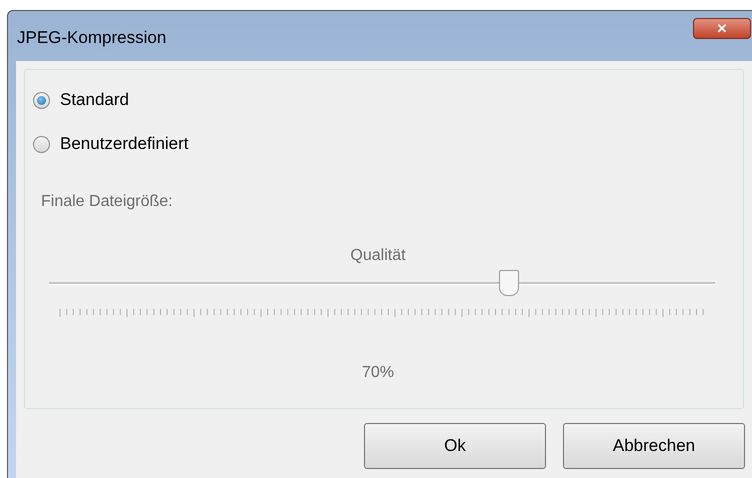 This screenshot has width=752, height=478. I want to click on window-title: JPEG-Kompression, so click(91, 38).